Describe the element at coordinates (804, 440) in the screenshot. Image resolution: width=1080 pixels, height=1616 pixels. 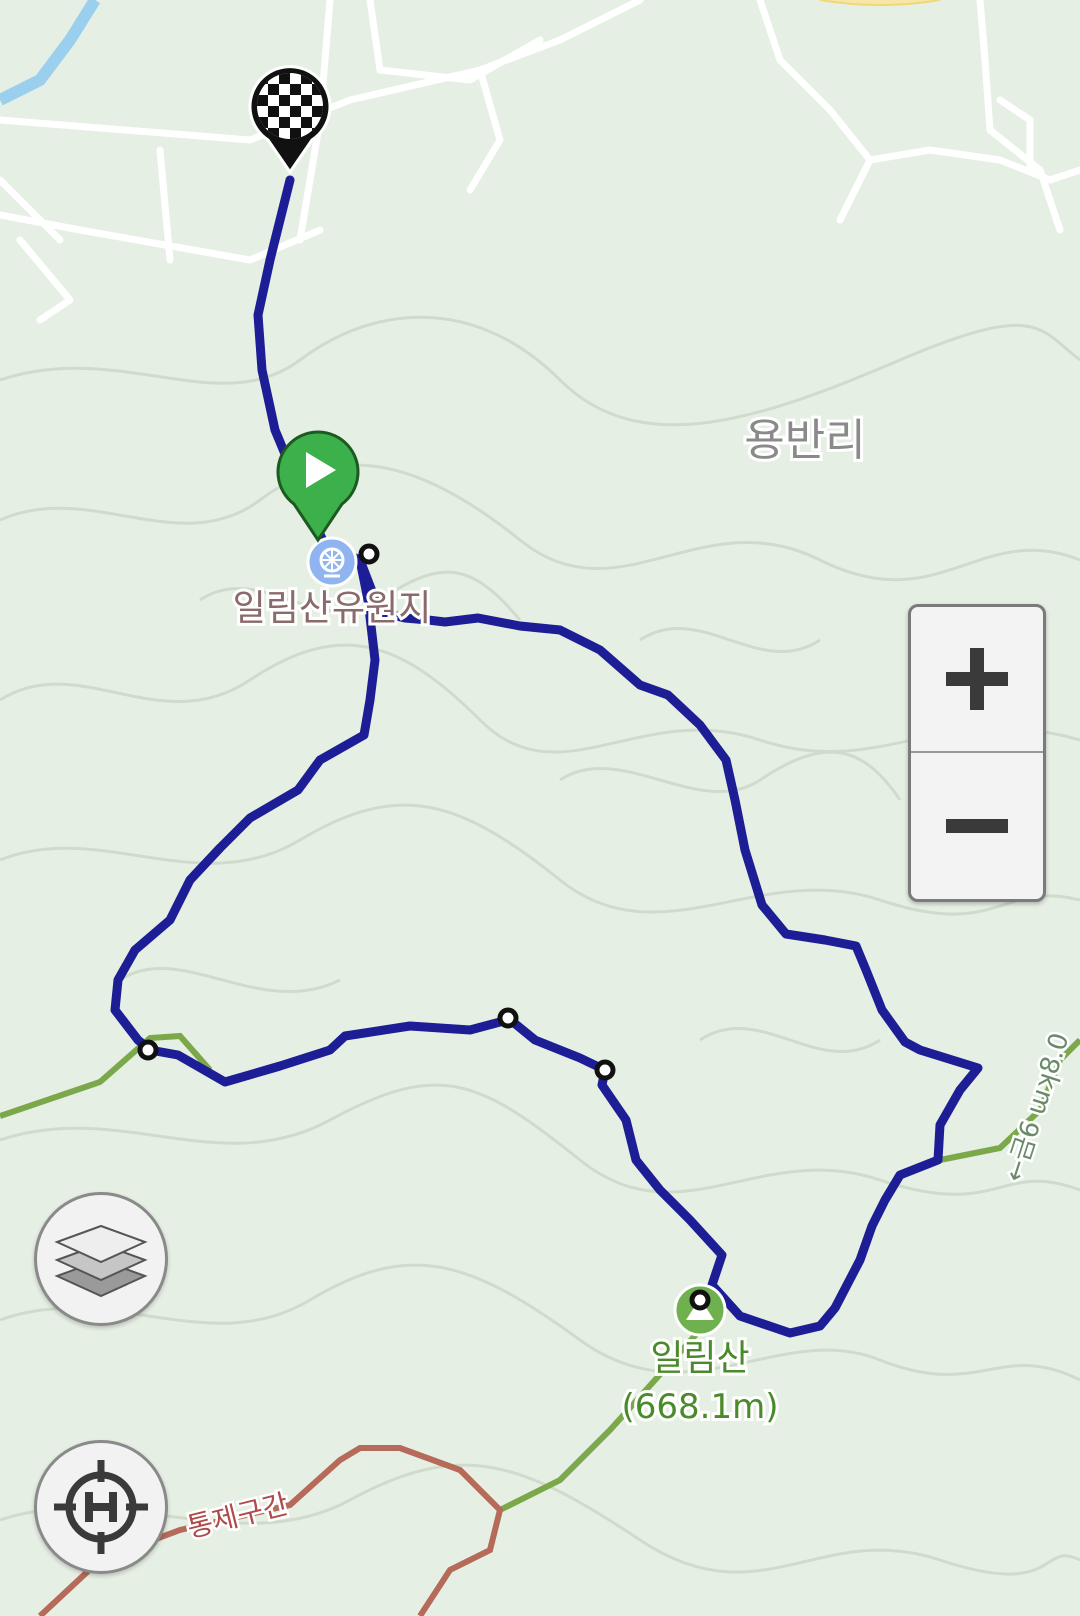
I see `village-label: 용반리` at that location.